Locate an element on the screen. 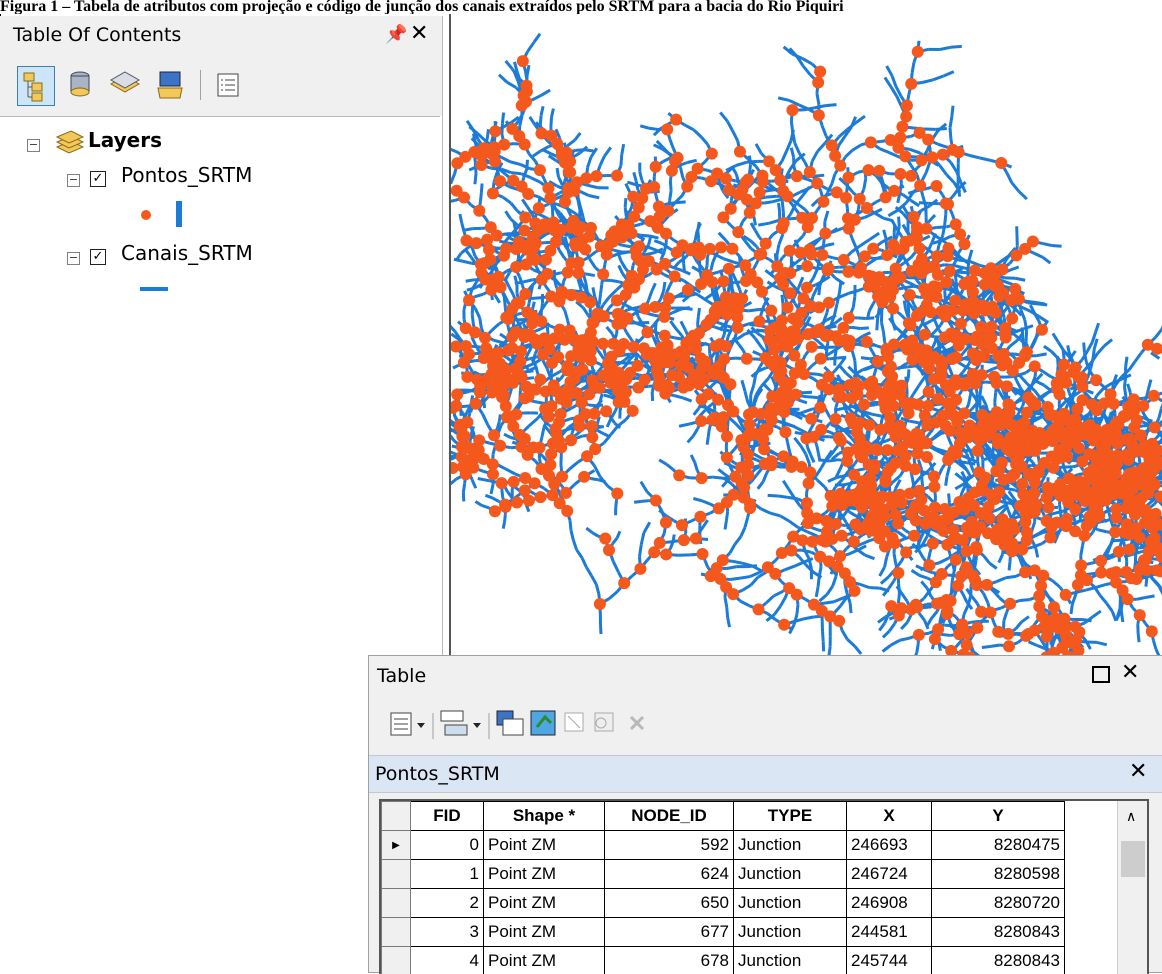  close-icon: ✕ is located at coordinates (419, 33).